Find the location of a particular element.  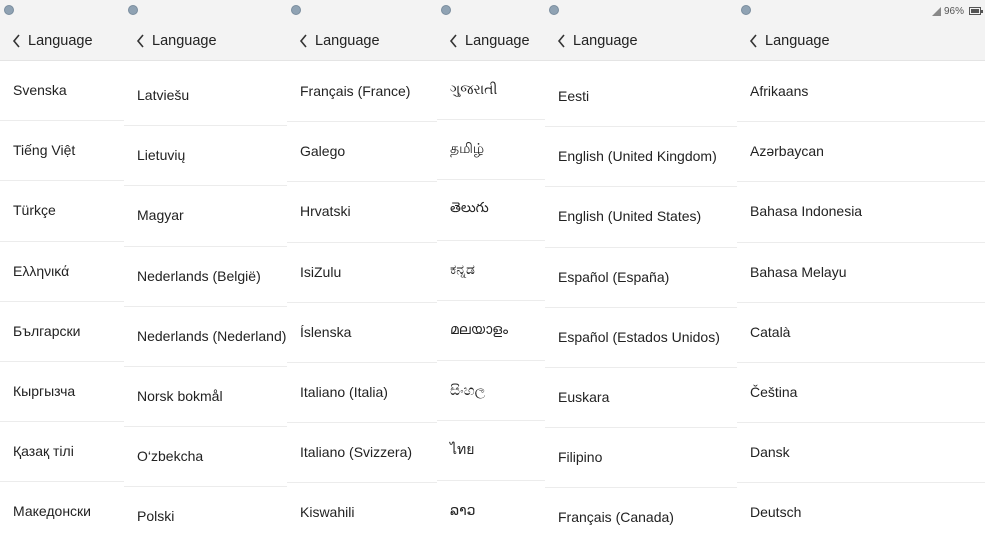

language-option: தமிழ் is located at coordinates (491, 149).